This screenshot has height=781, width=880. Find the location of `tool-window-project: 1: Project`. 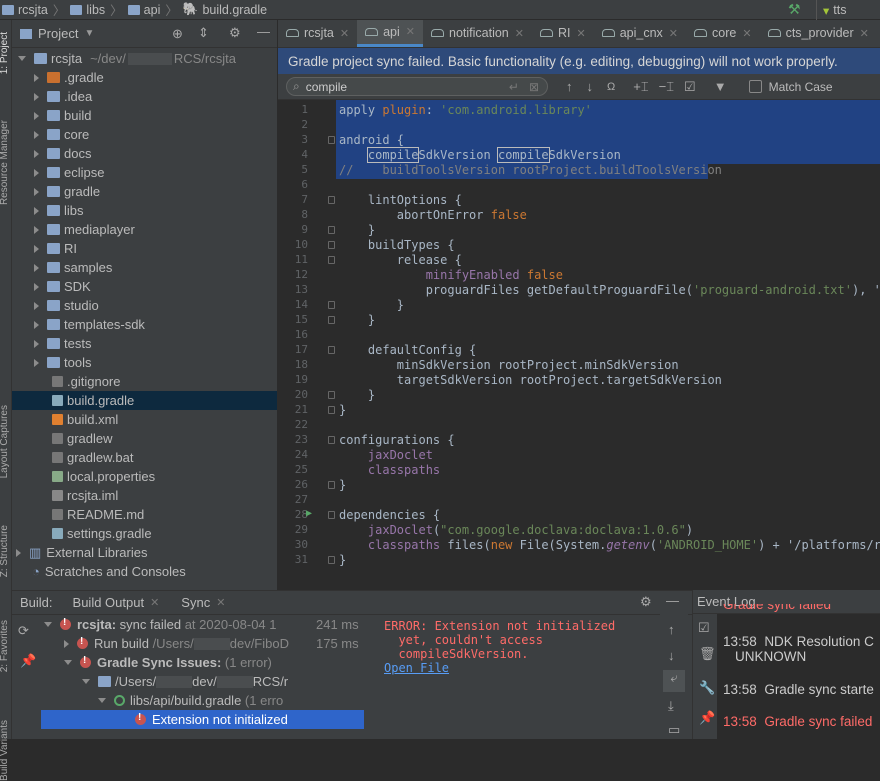

tool-window-project: 1: Project is located at coordinates (5, 53).